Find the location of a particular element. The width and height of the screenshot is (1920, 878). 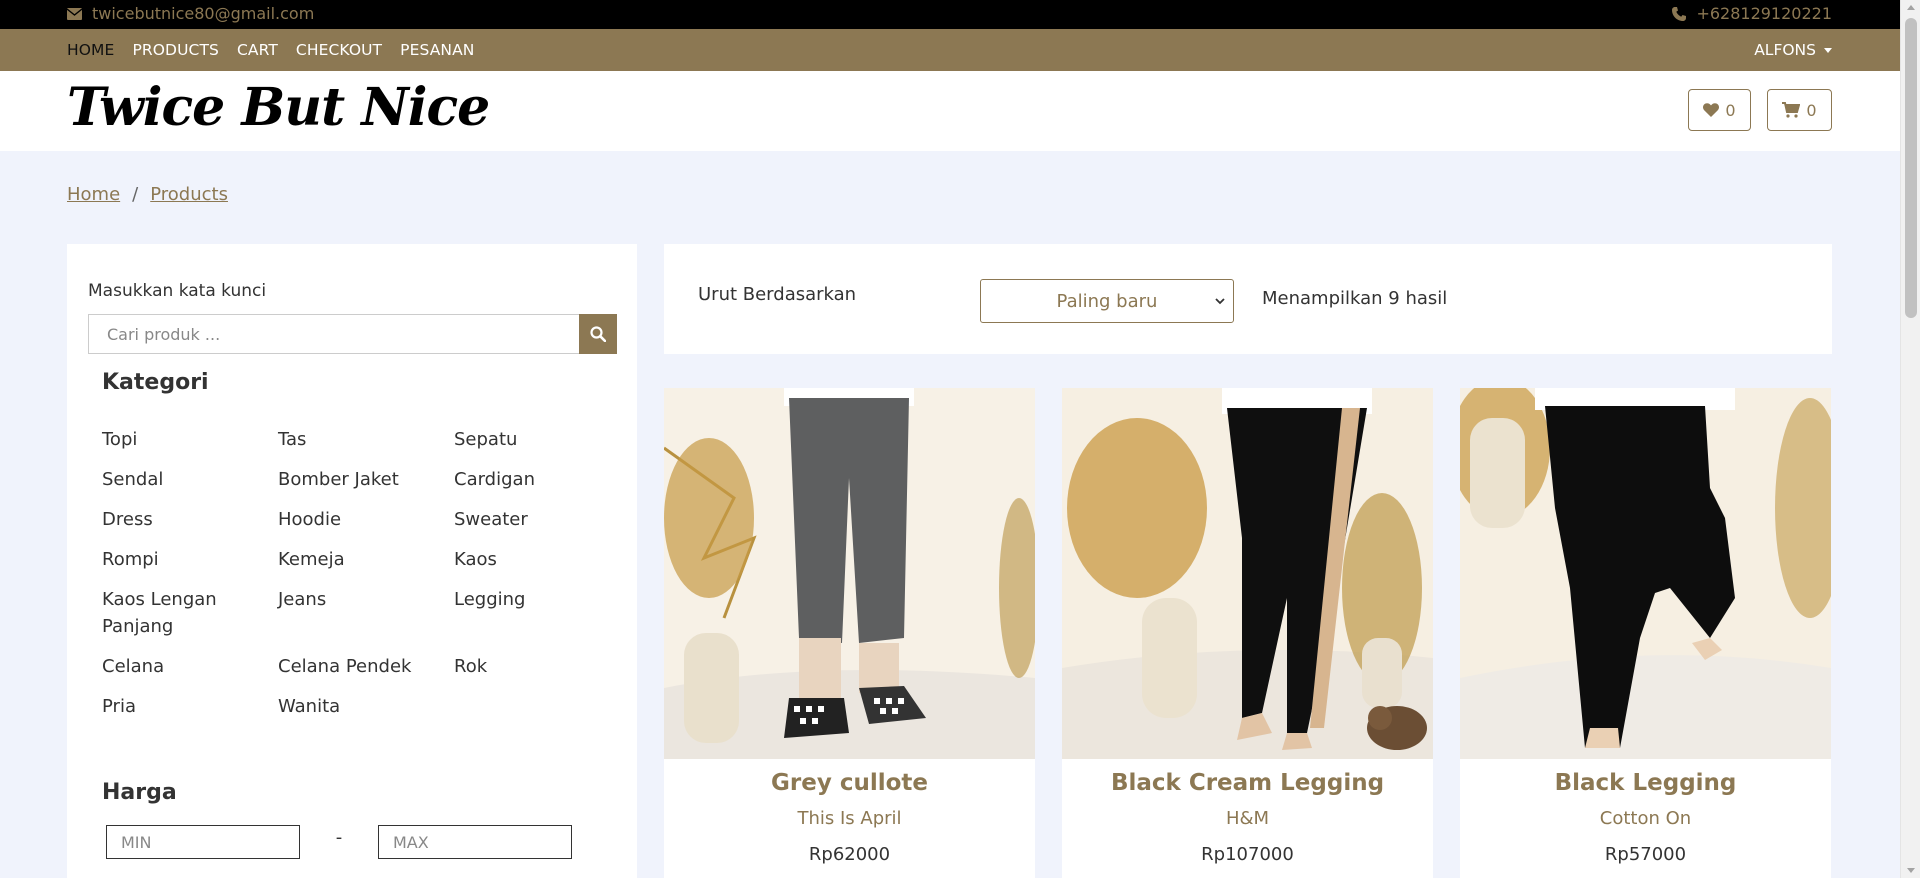

price-dash: - is located at coordinates (339, 837).